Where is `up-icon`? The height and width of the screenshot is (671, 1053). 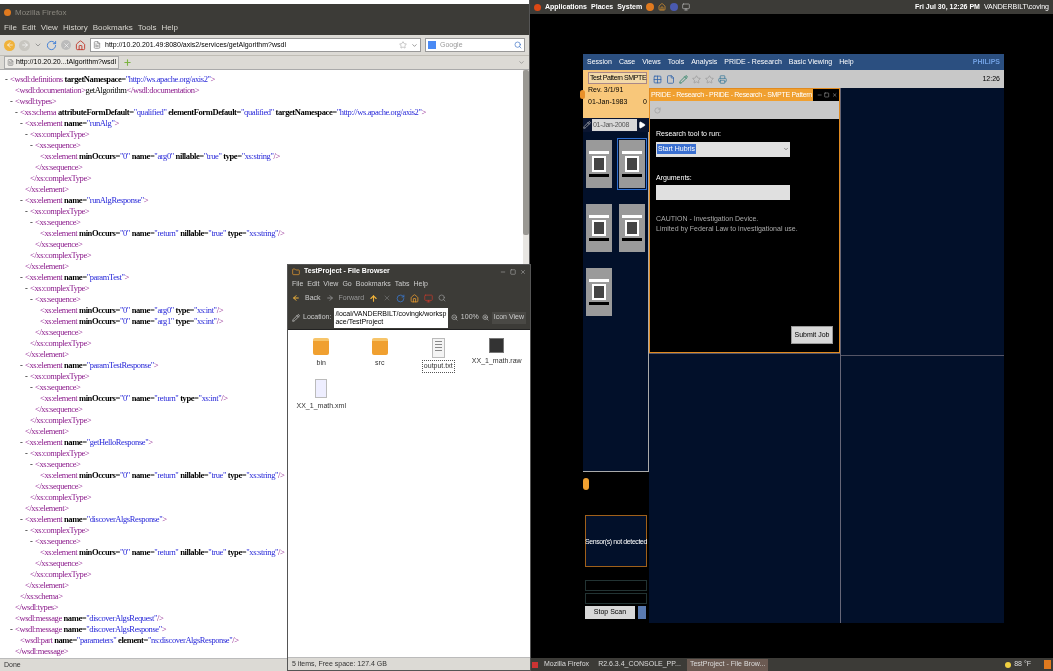 up-icon is located at coordinates (374, 298).